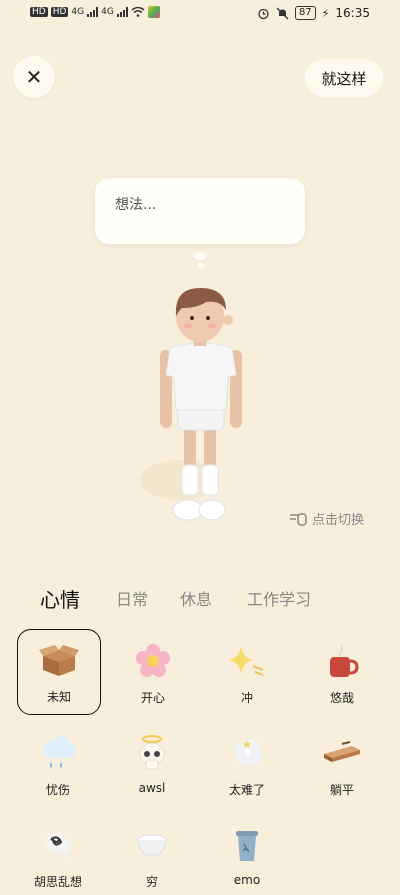 This screenshot has height=895, width=400. What do you see at coordinates (57, 882) in the screenshot?
I see `mood-label: 胡思乱想` at bounding box center [57, 882].